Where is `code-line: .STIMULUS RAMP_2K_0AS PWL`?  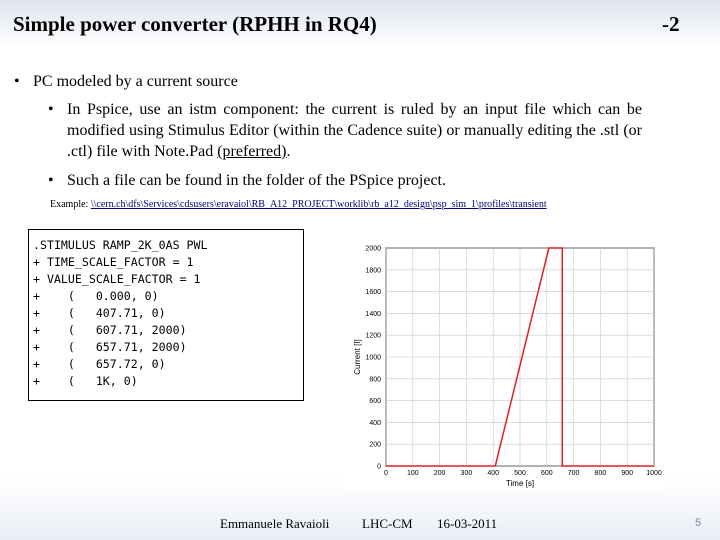 code-line: .STIMULUS RAMP_2K_0AS PWL is located at coordinates (120, 245).